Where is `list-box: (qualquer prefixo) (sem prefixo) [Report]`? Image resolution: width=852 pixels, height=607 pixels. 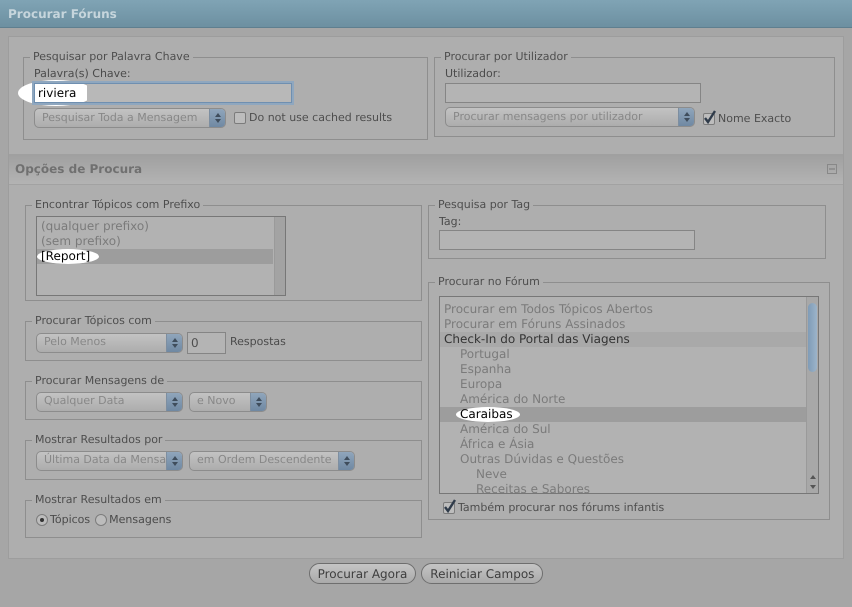
list-box: (qualquer prefixo) (sem prefixo) [Report] is located at coordinates (161, 256).